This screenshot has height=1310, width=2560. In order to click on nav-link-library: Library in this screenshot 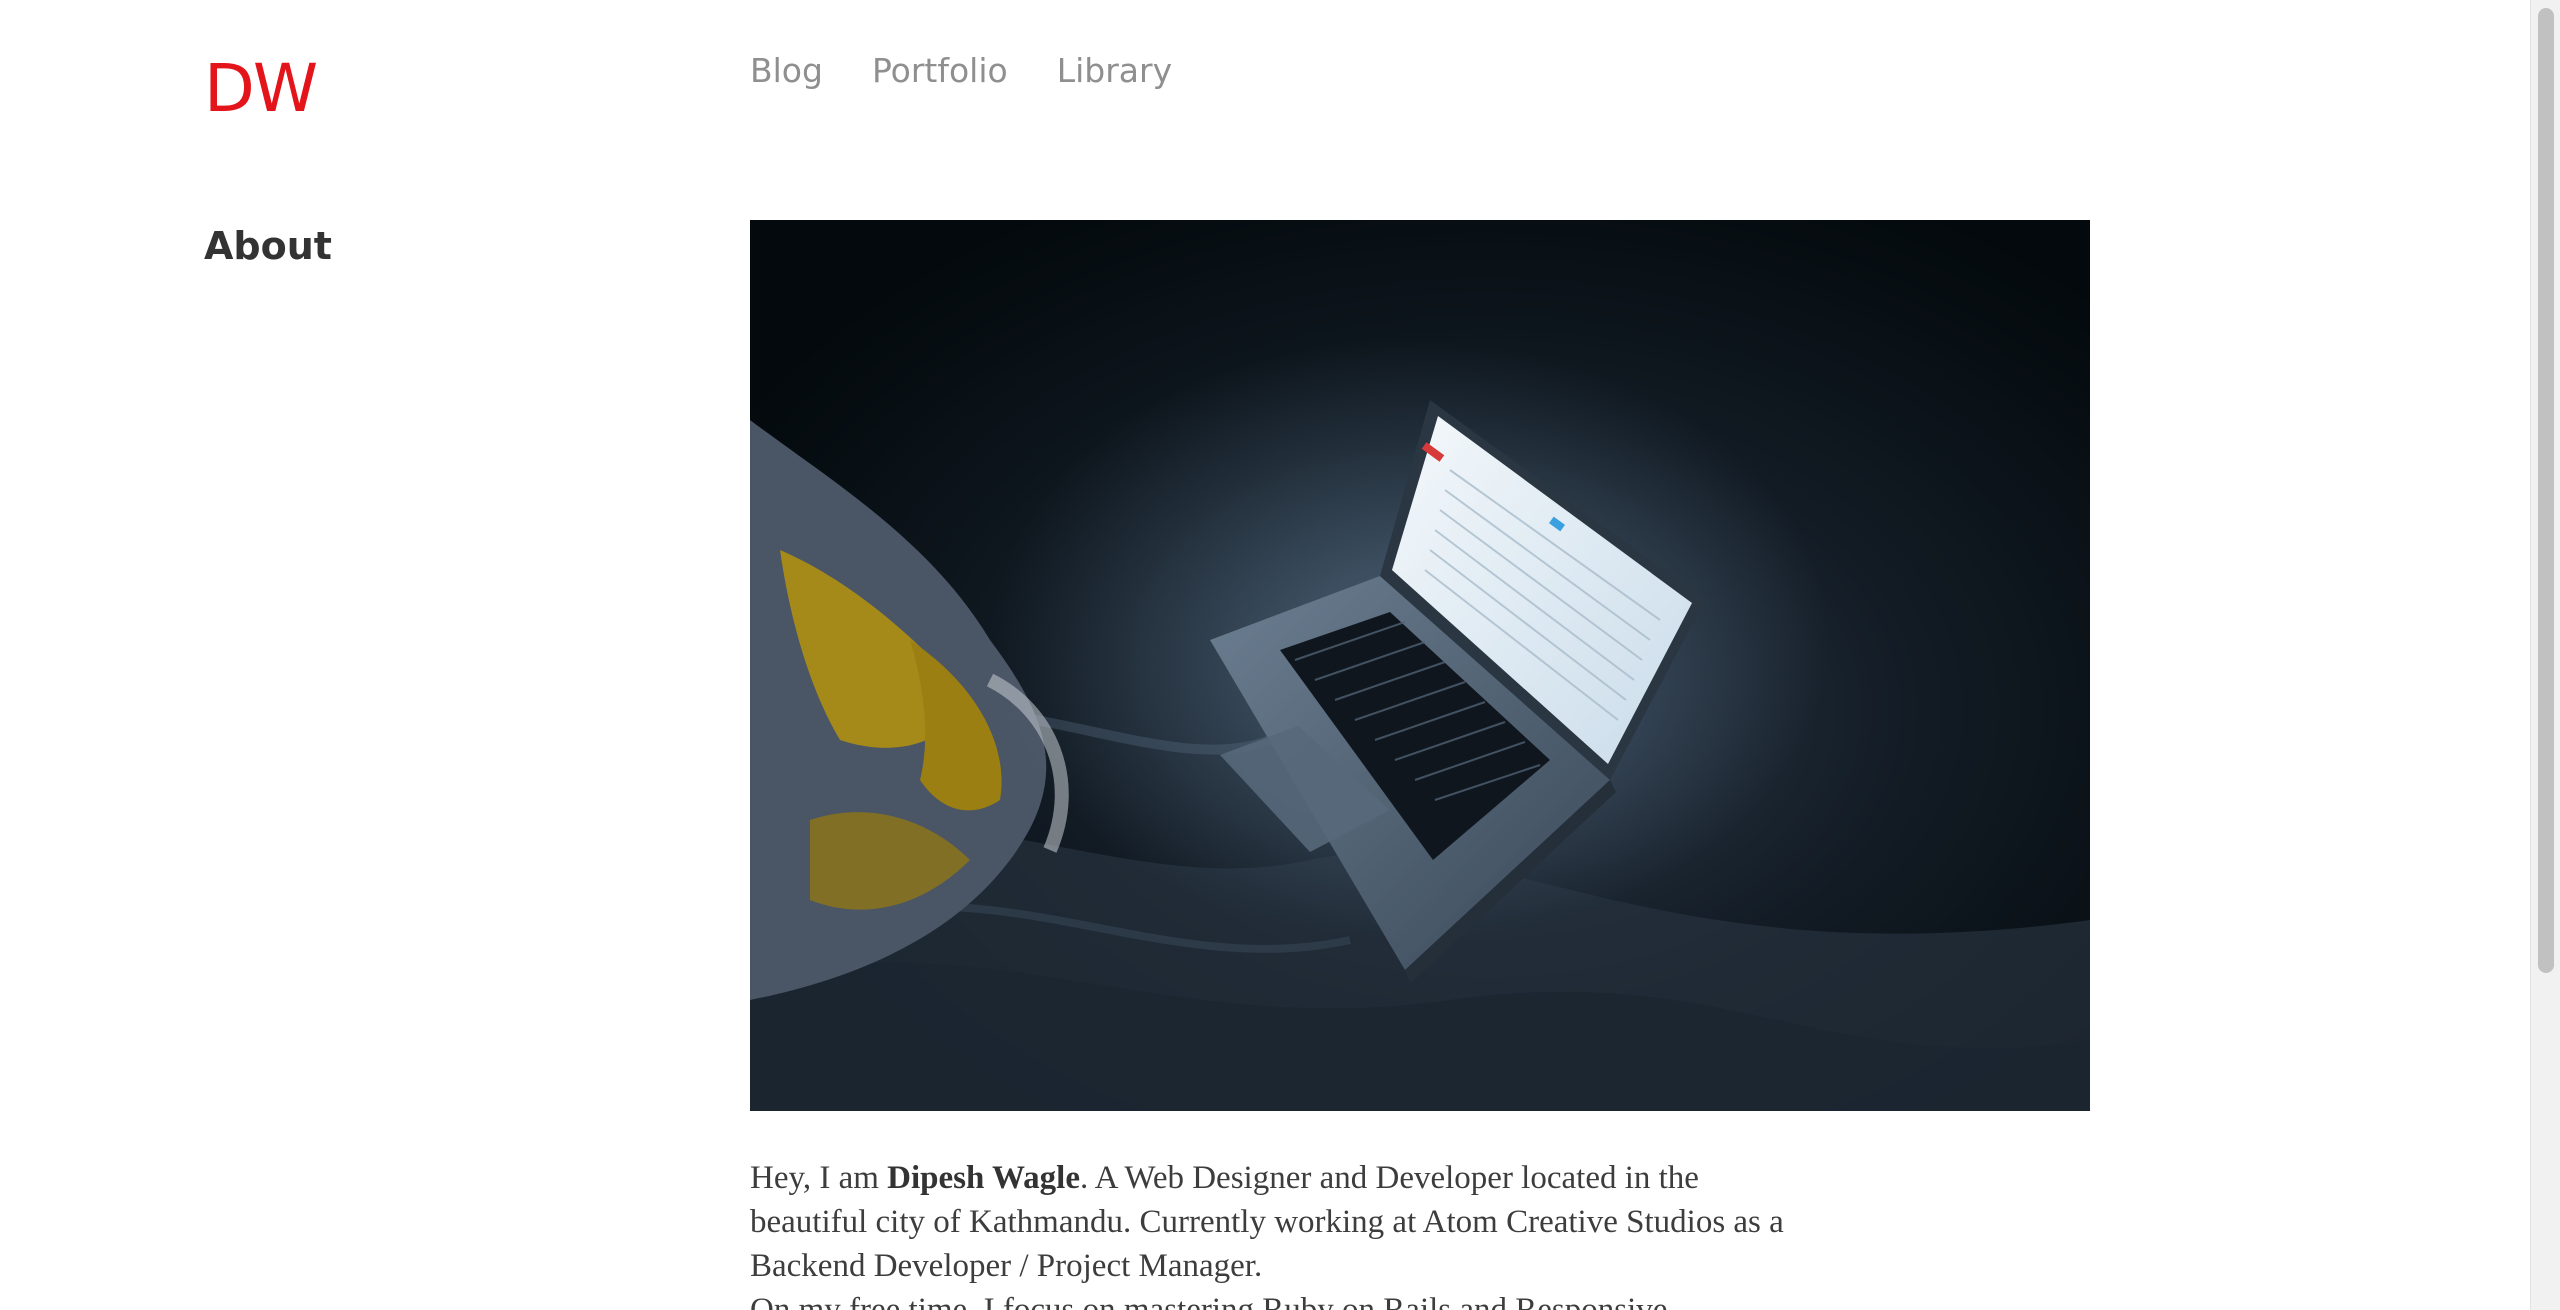, I will do `click(1114, 71)`.